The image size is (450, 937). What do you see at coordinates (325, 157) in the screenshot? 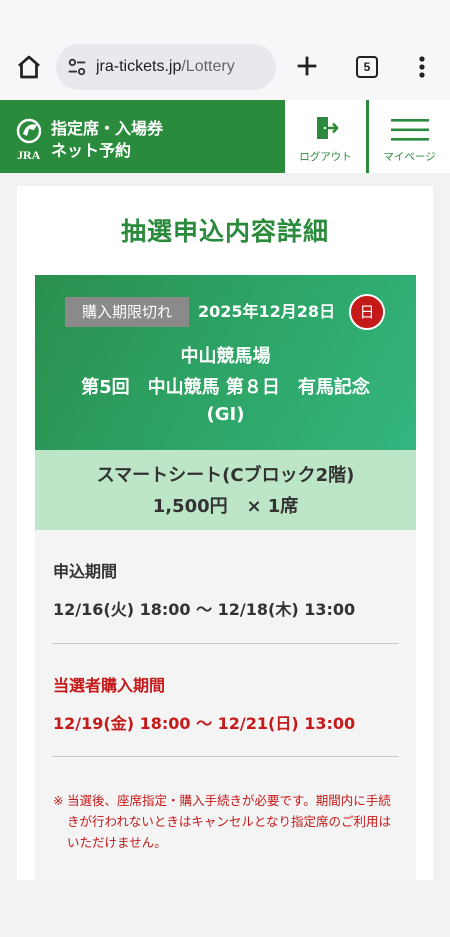
I see `logout-label: ログアウト` at bounding box center [325, 157].